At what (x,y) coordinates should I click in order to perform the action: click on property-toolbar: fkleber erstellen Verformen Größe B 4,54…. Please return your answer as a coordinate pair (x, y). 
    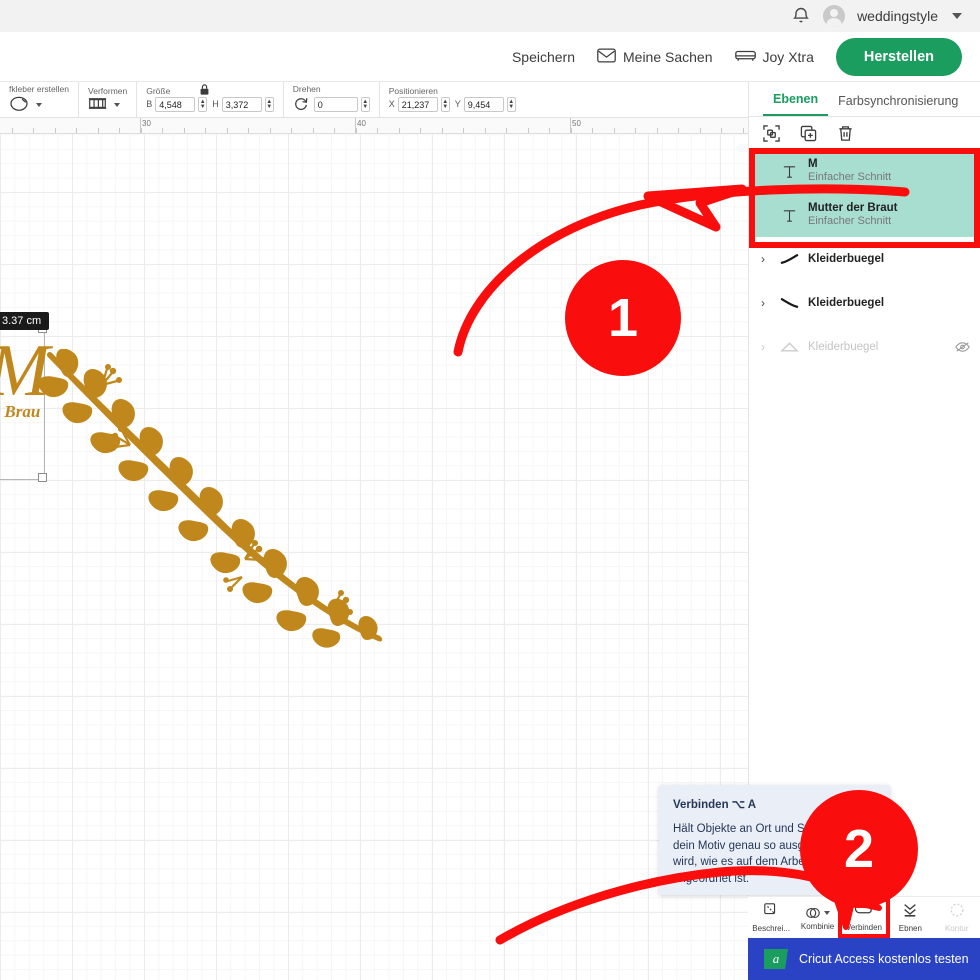
    Looking at the image, I should click on (374, 100).